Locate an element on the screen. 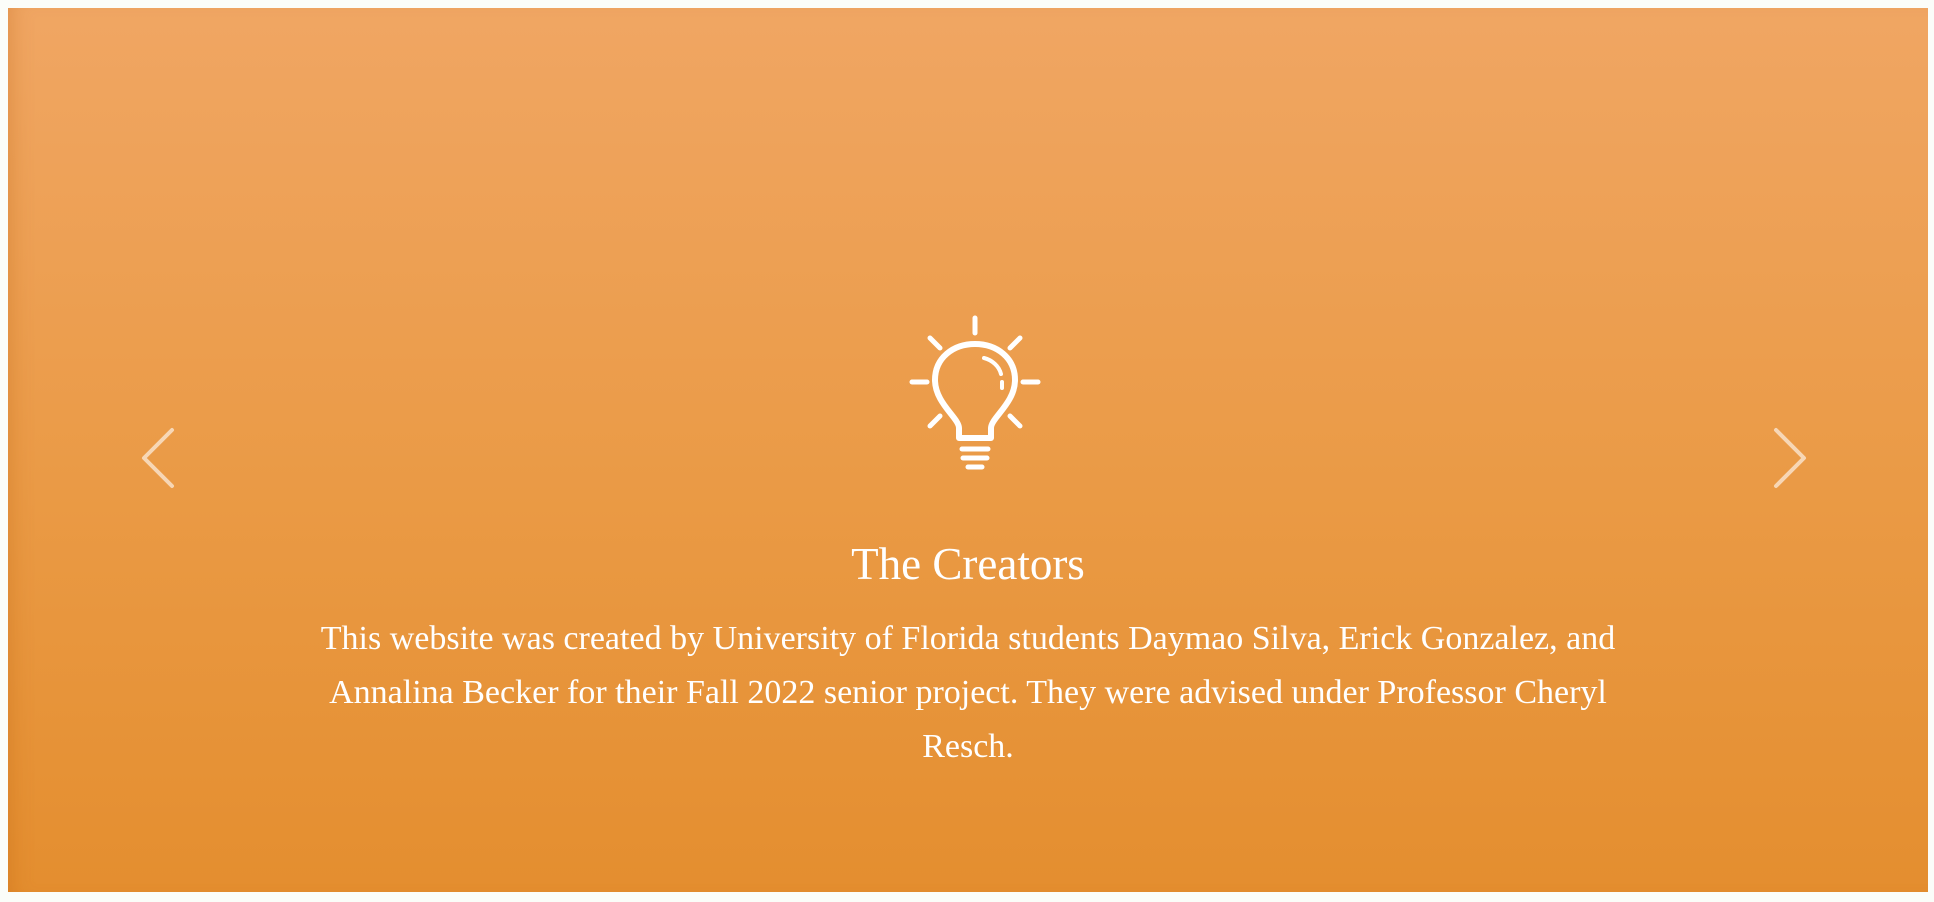  lightbulb-icon is located at coordinates (975, 398).